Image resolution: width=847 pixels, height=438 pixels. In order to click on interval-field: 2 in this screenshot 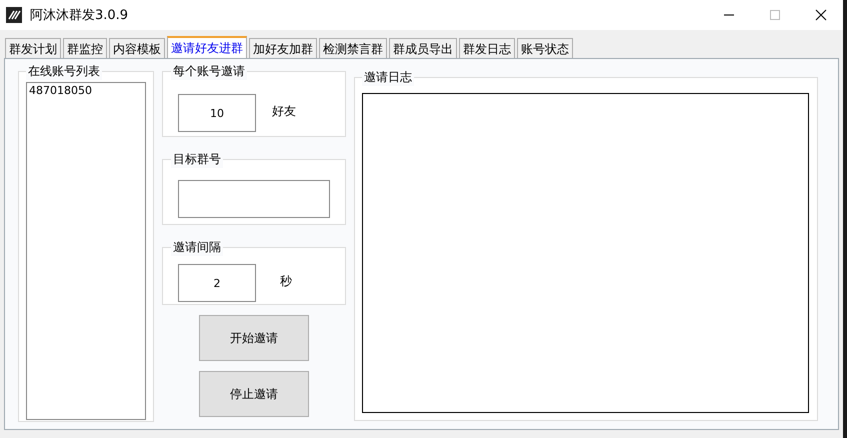, I will do `click(217, 283)`.